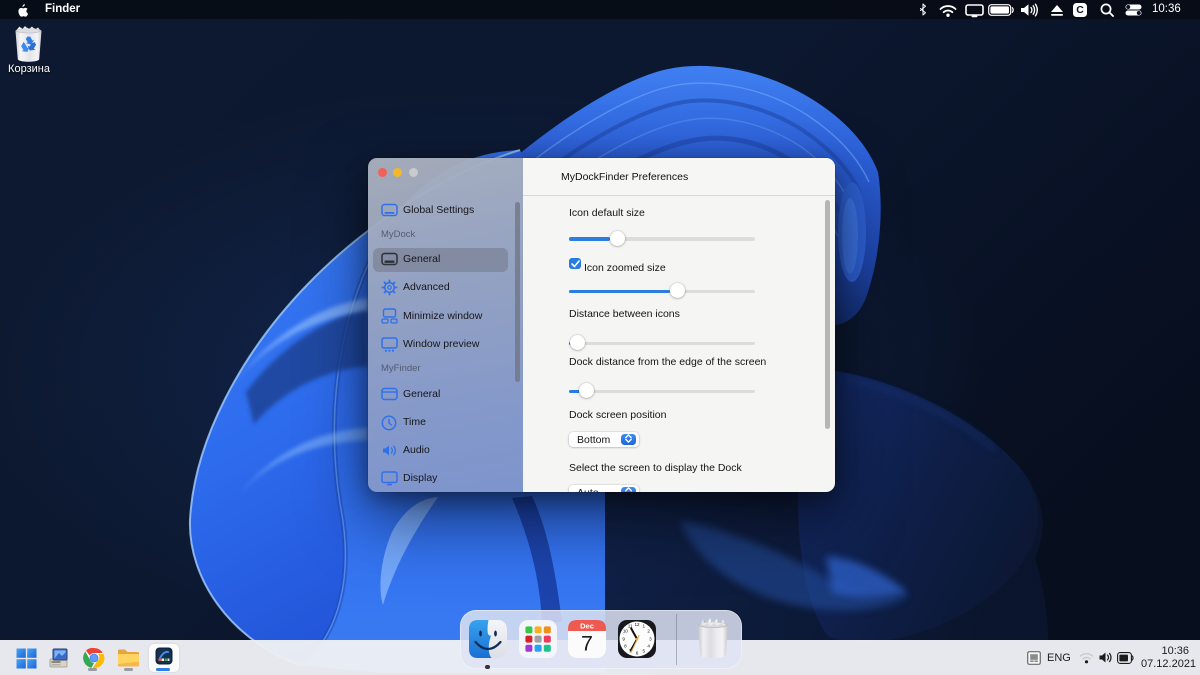 Image resolution: width=1200 pixels, height=675 pixels. I want to click on svg-text: 11, so click(630, 626).